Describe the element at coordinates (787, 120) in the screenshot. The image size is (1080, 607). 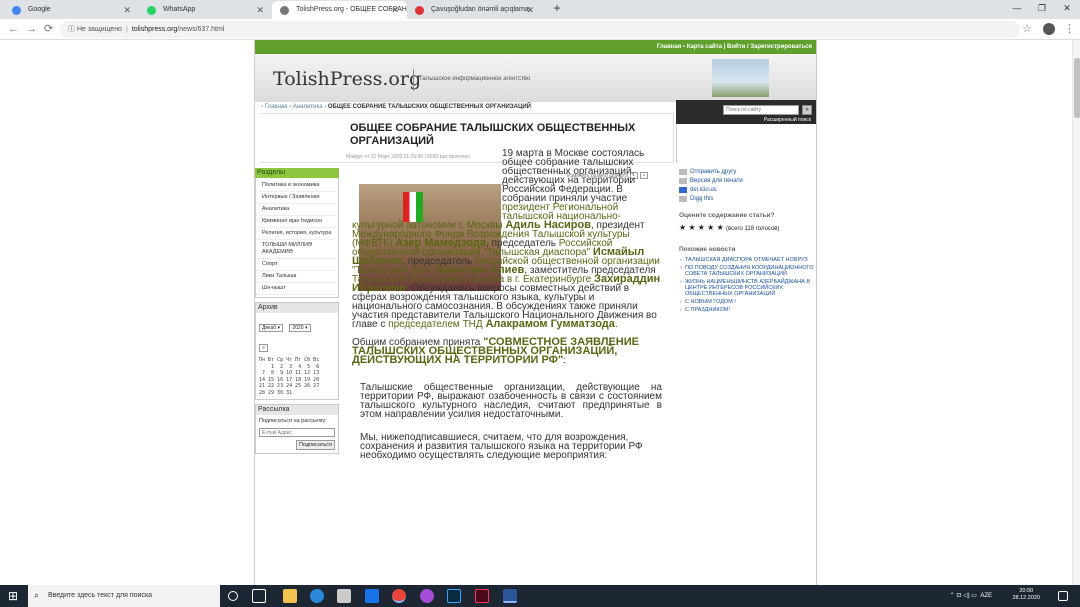
I see `advanced-search-link: Расширенный поиск` at that location.